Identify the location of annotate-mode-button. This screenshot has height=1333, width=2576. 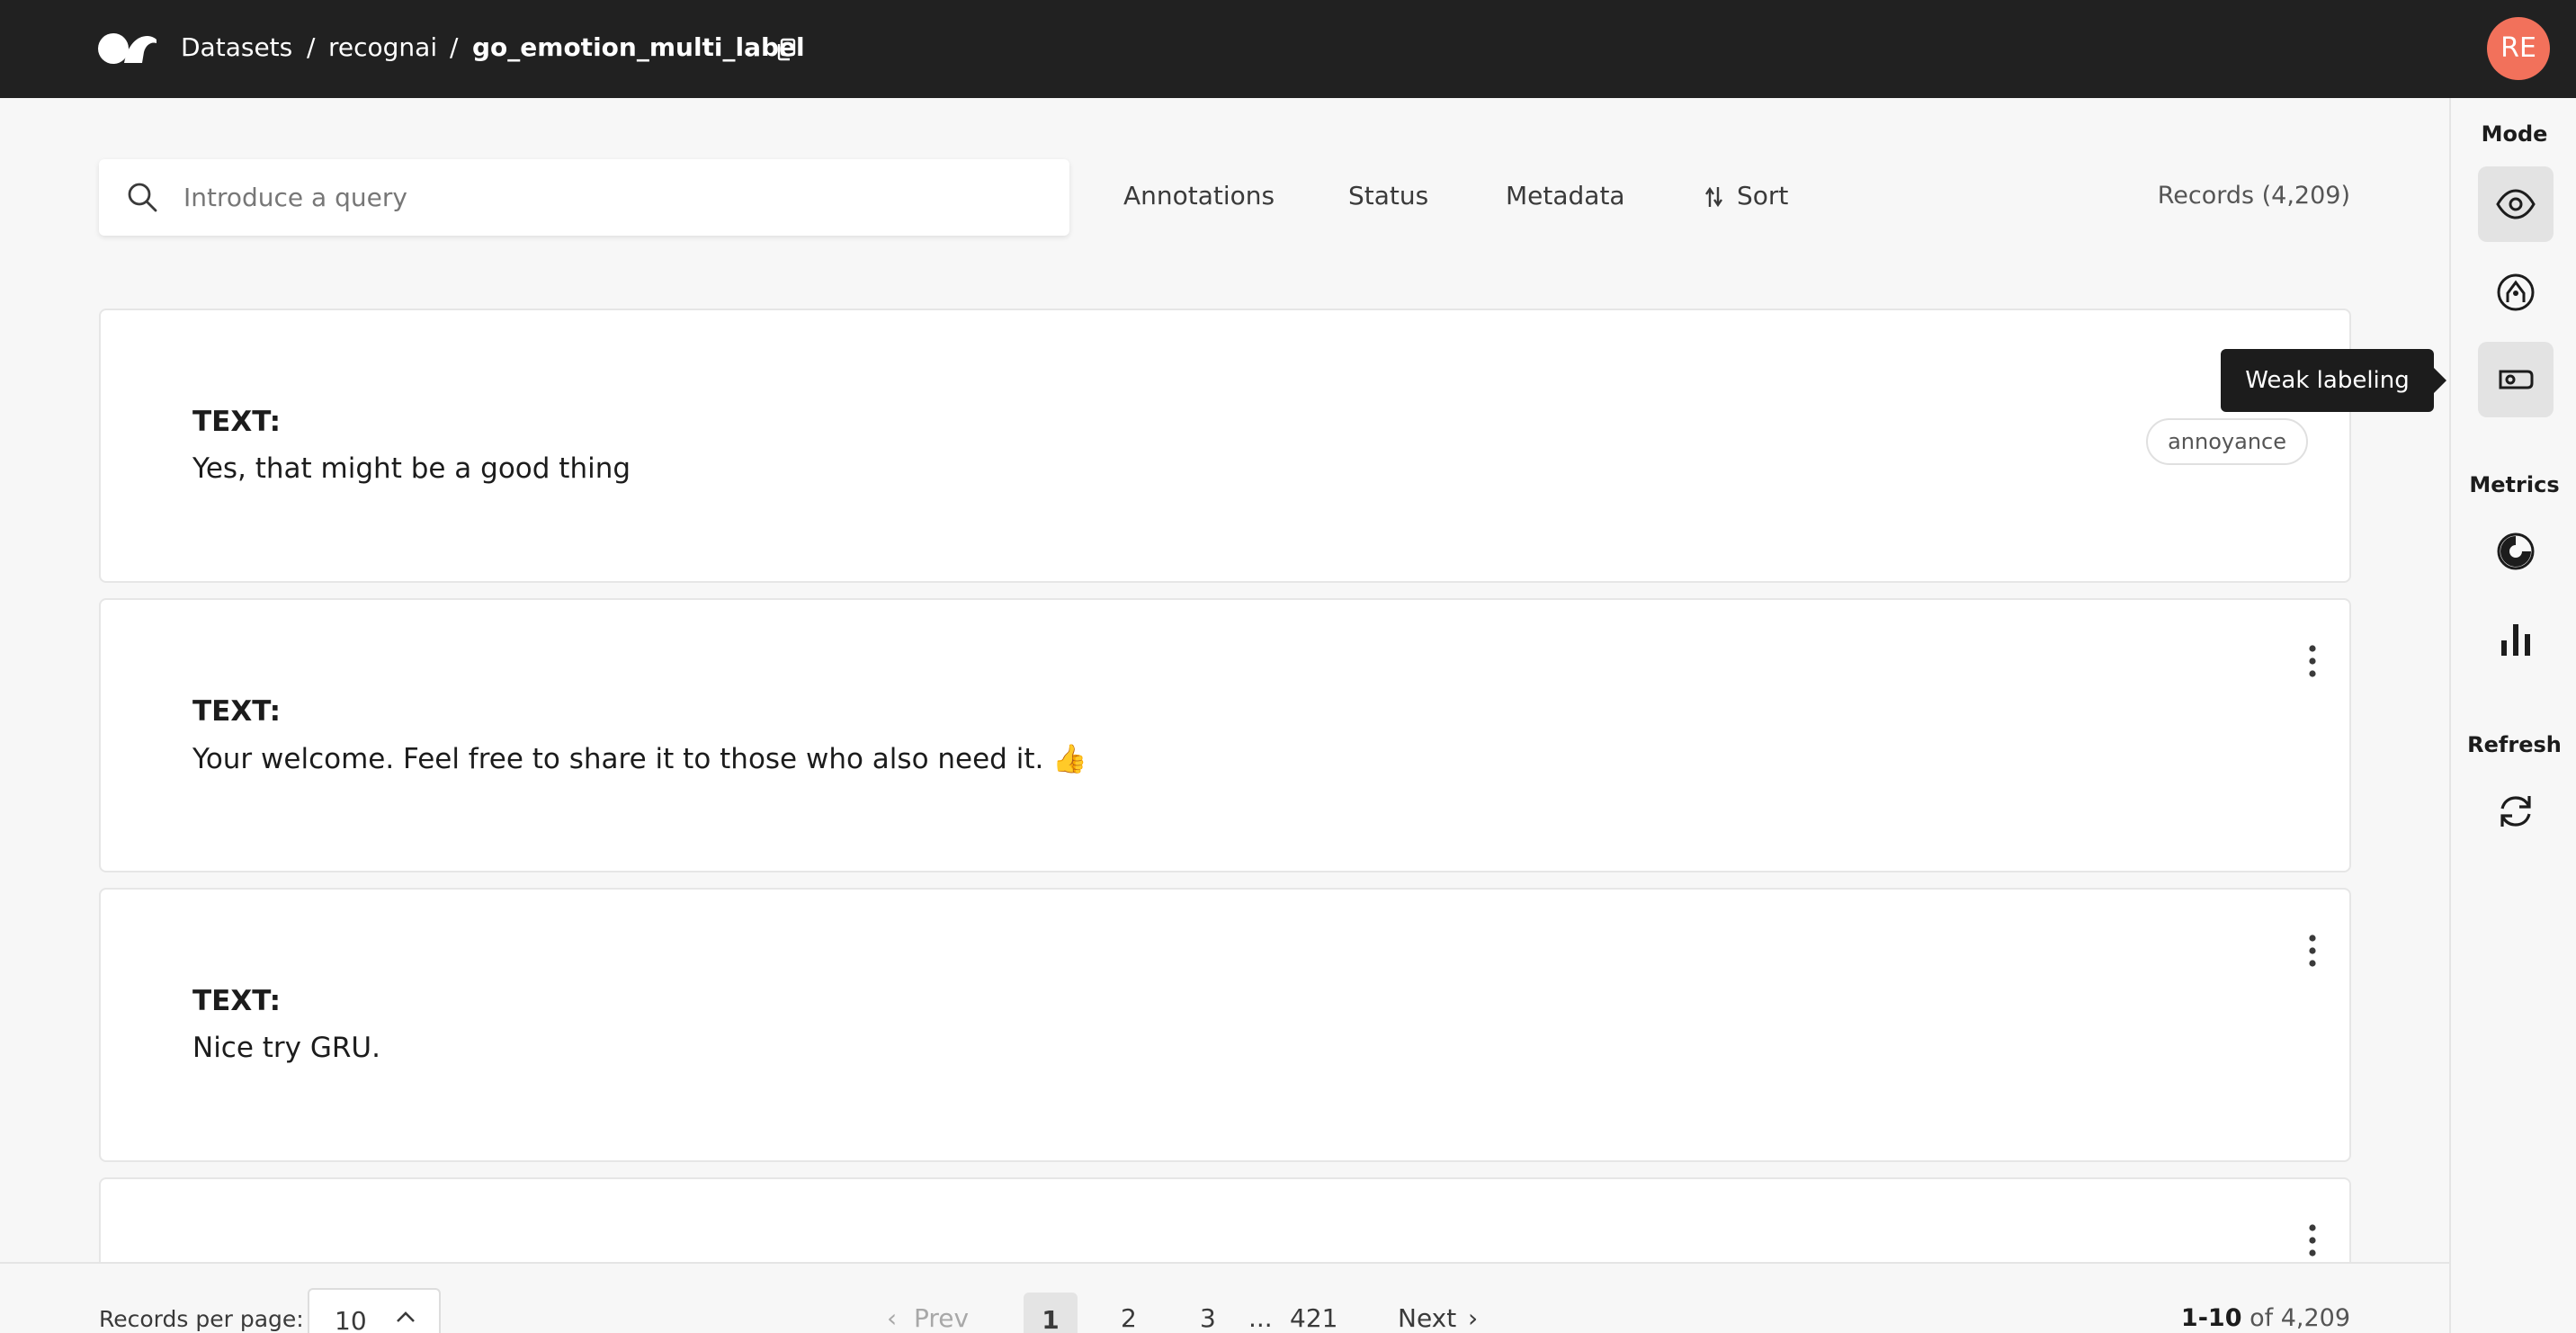
(2516, 292).